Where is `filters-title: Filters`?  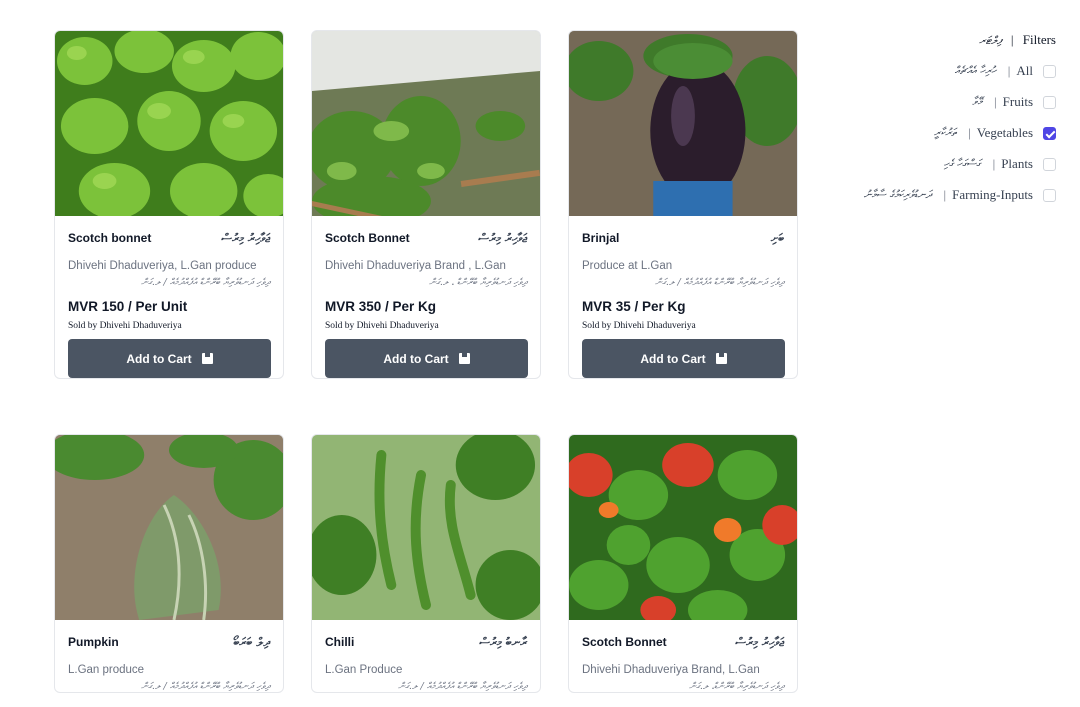 filters-title: Filters is located at coordinates (1039, 39).